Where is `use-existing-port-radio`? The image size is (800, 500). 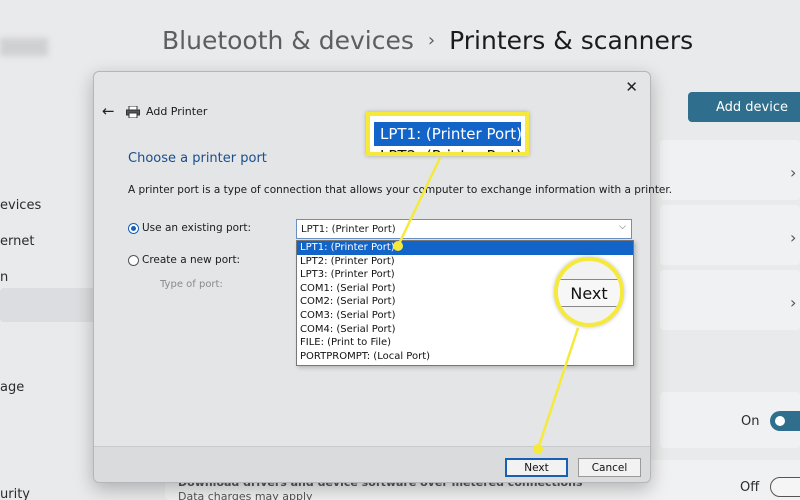 use-existing-port-radio is located at coordinates (133, 228).